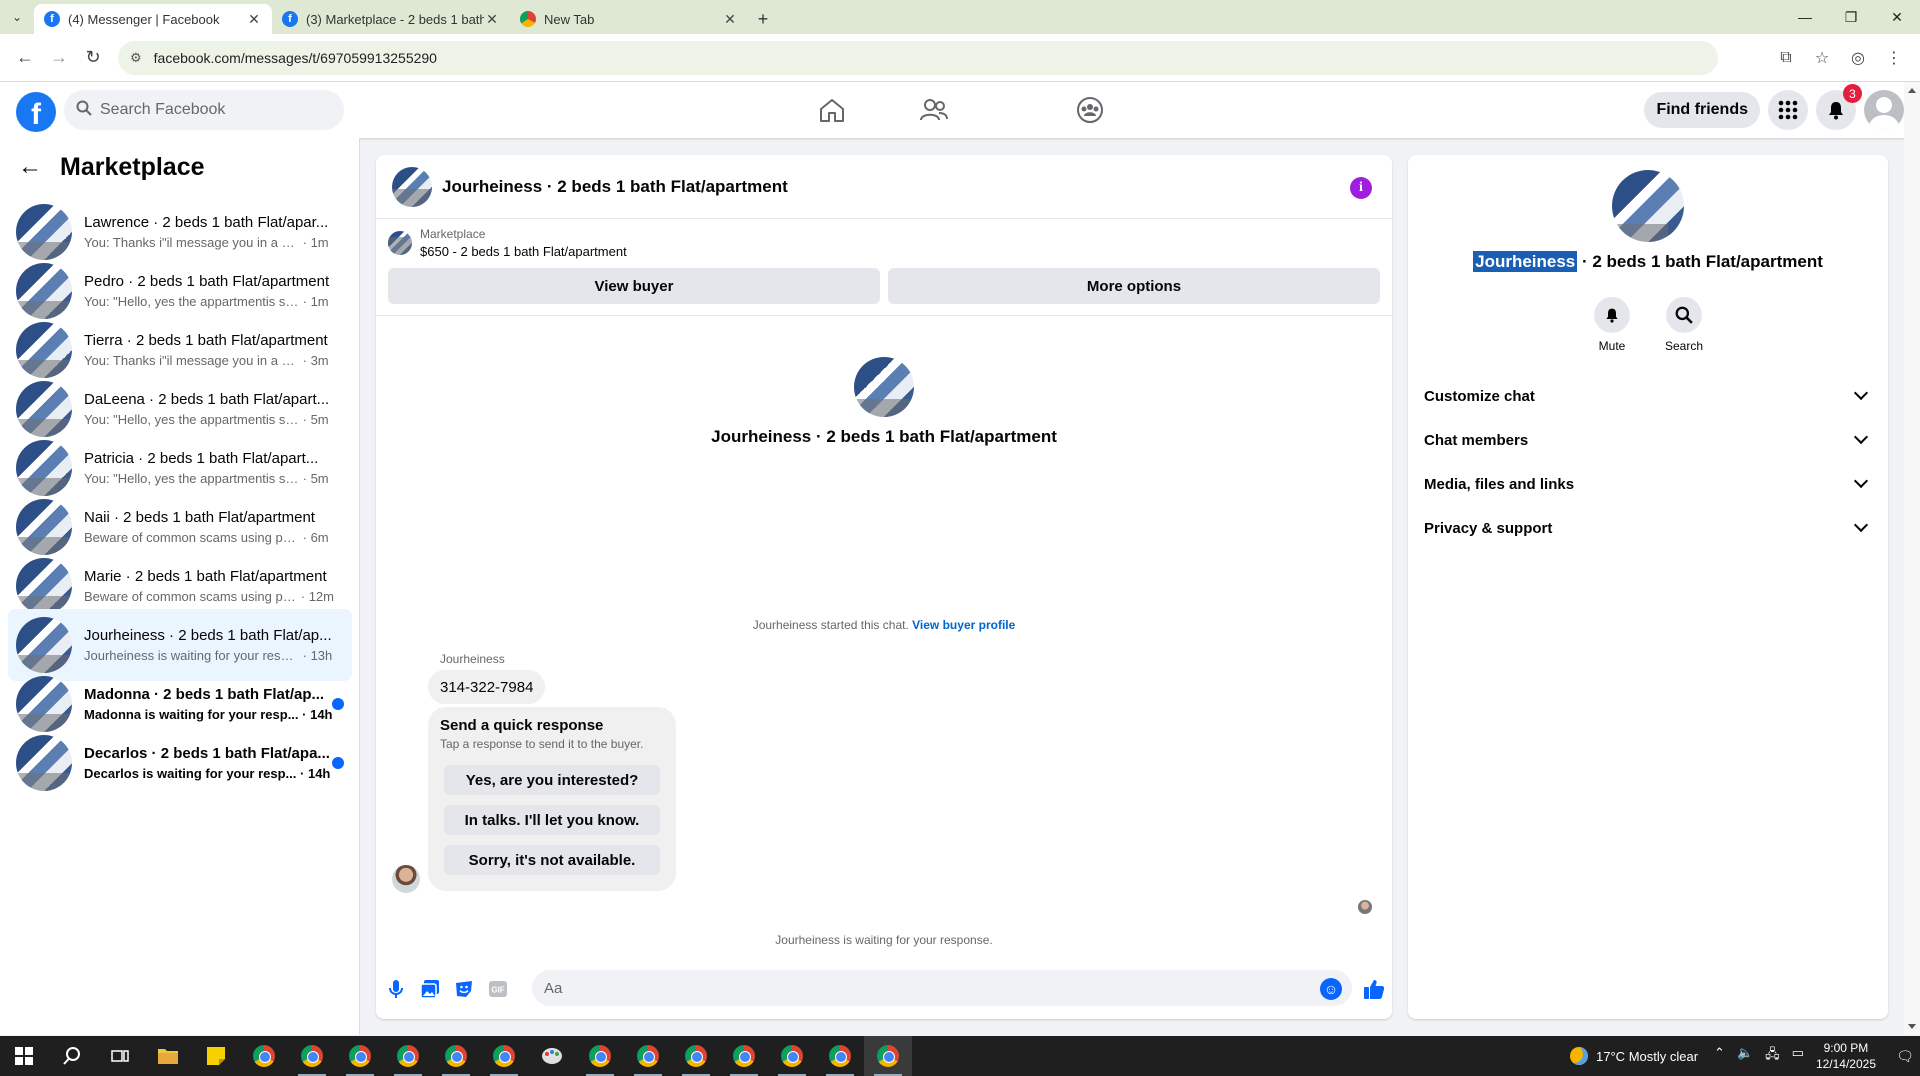 This screenshot has width=1920, height=1076. Describe the element at coordinates (1897, 17) in the screenshot. I see `close-window-button: ✕` at that location.